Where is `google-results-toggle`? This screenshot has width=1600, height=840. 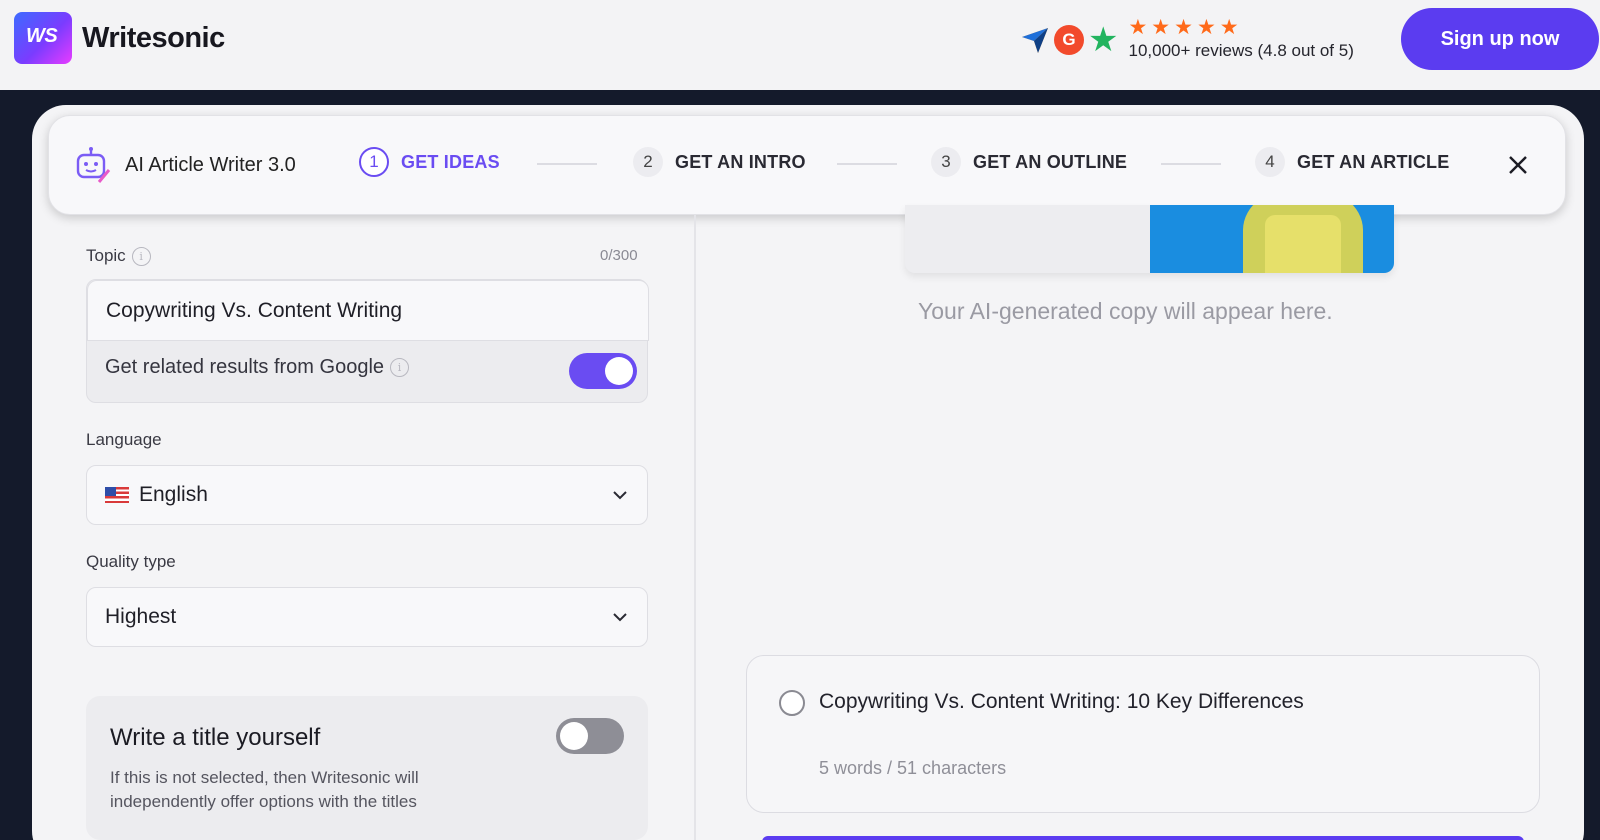 google-results-toggle is located at coordinates (603, 371).